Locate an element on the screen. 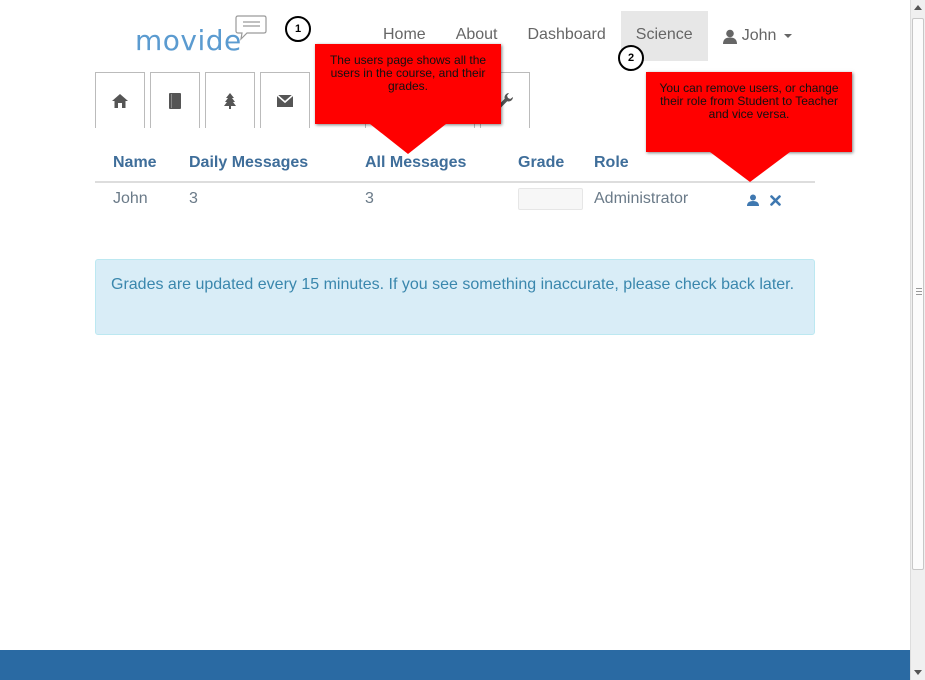  scroll-up-arrow-icon is located at coordinates (918, 7).